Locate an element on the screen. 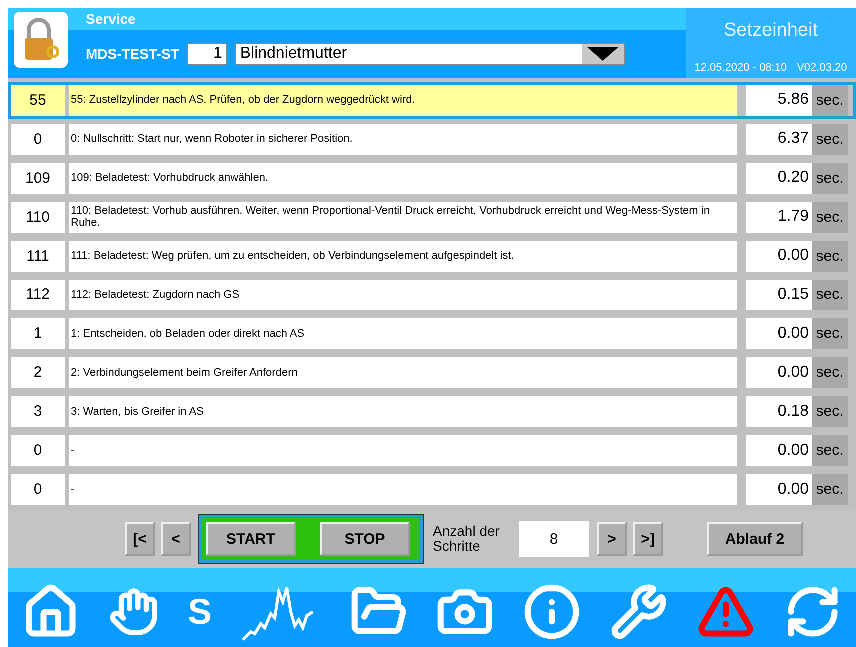 The image size is (856, 647). step-row: 111 111: Beladetest: Weg prüfen, um zu entscheiden, ob Verbindungselement aufgespindelt ist. 0.00 sec. is located at coordinates (432, 256).